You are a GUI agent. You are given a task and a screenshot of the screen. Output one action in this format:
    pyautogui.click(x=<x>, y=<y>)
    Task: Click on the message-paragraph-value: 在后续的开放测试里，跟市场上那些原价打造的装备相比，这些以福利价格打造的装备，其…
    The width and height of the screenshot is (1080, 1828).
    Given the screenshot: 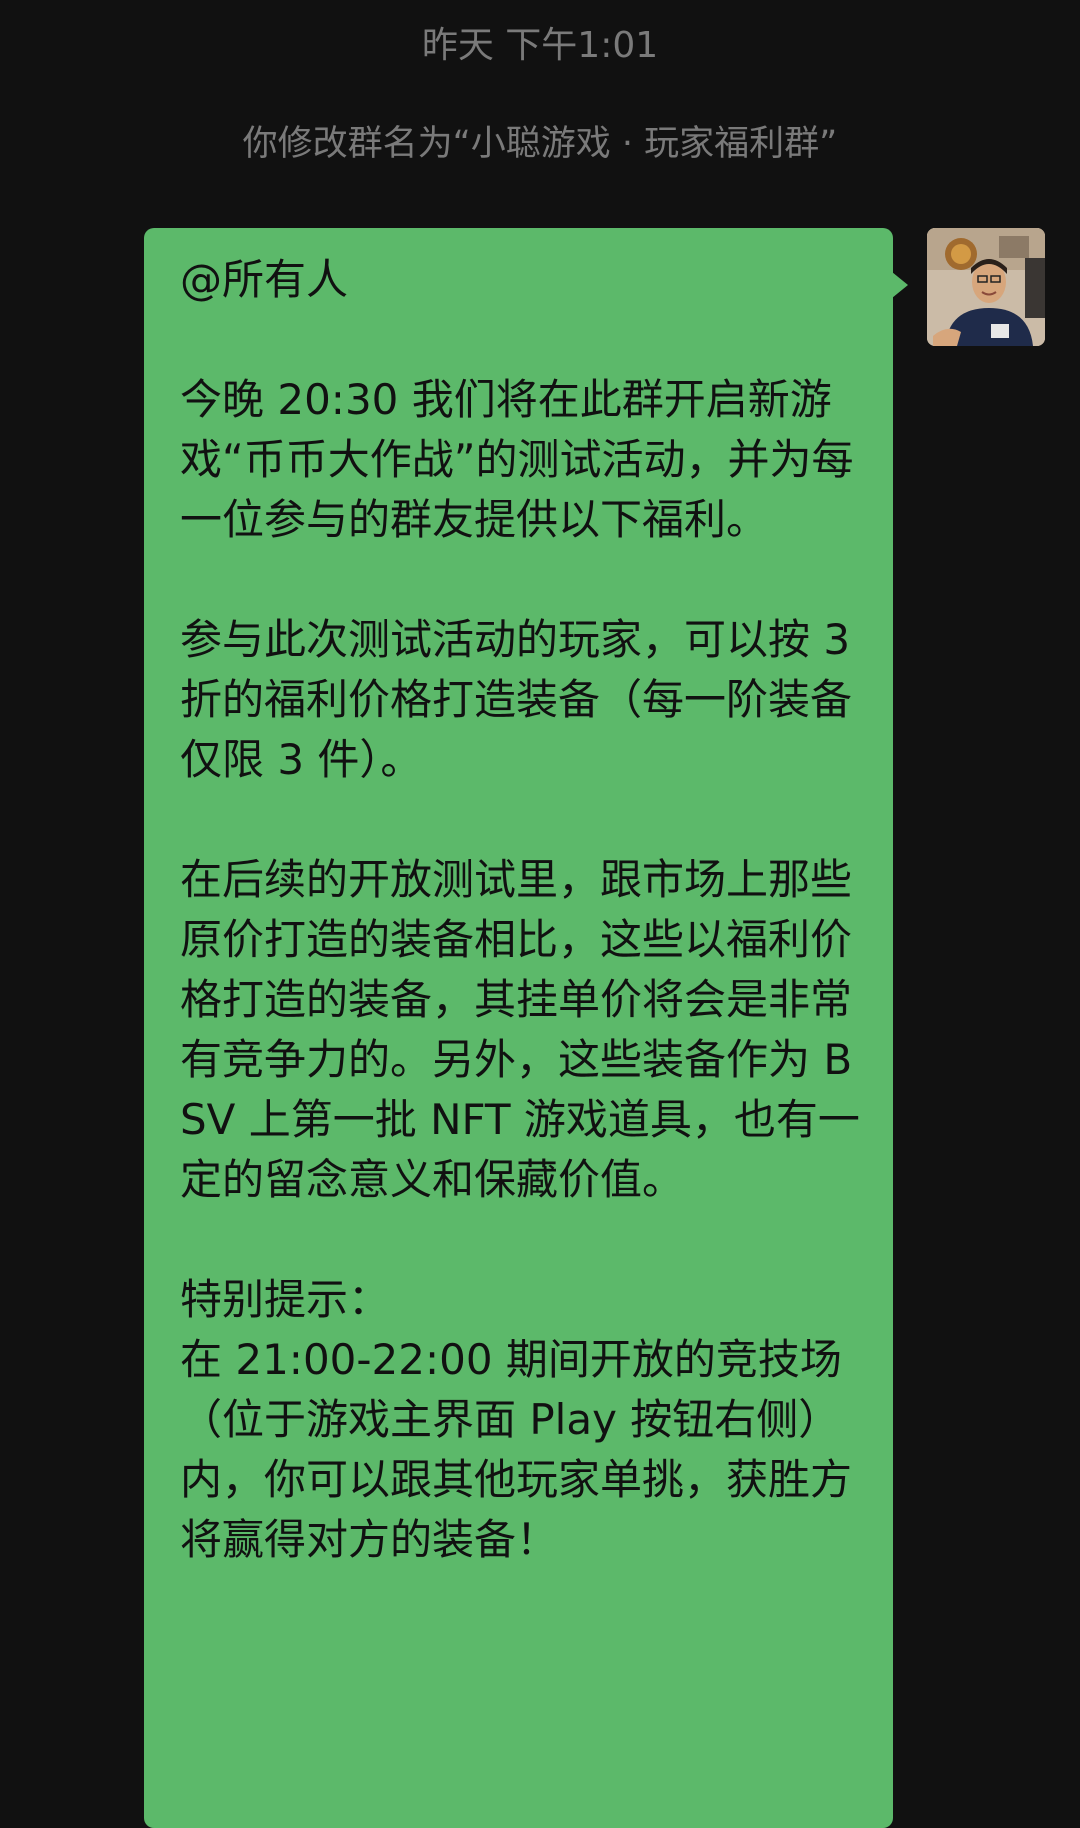 What is the action you would take?
    pyautogui.click(x=520, y=1029)
    